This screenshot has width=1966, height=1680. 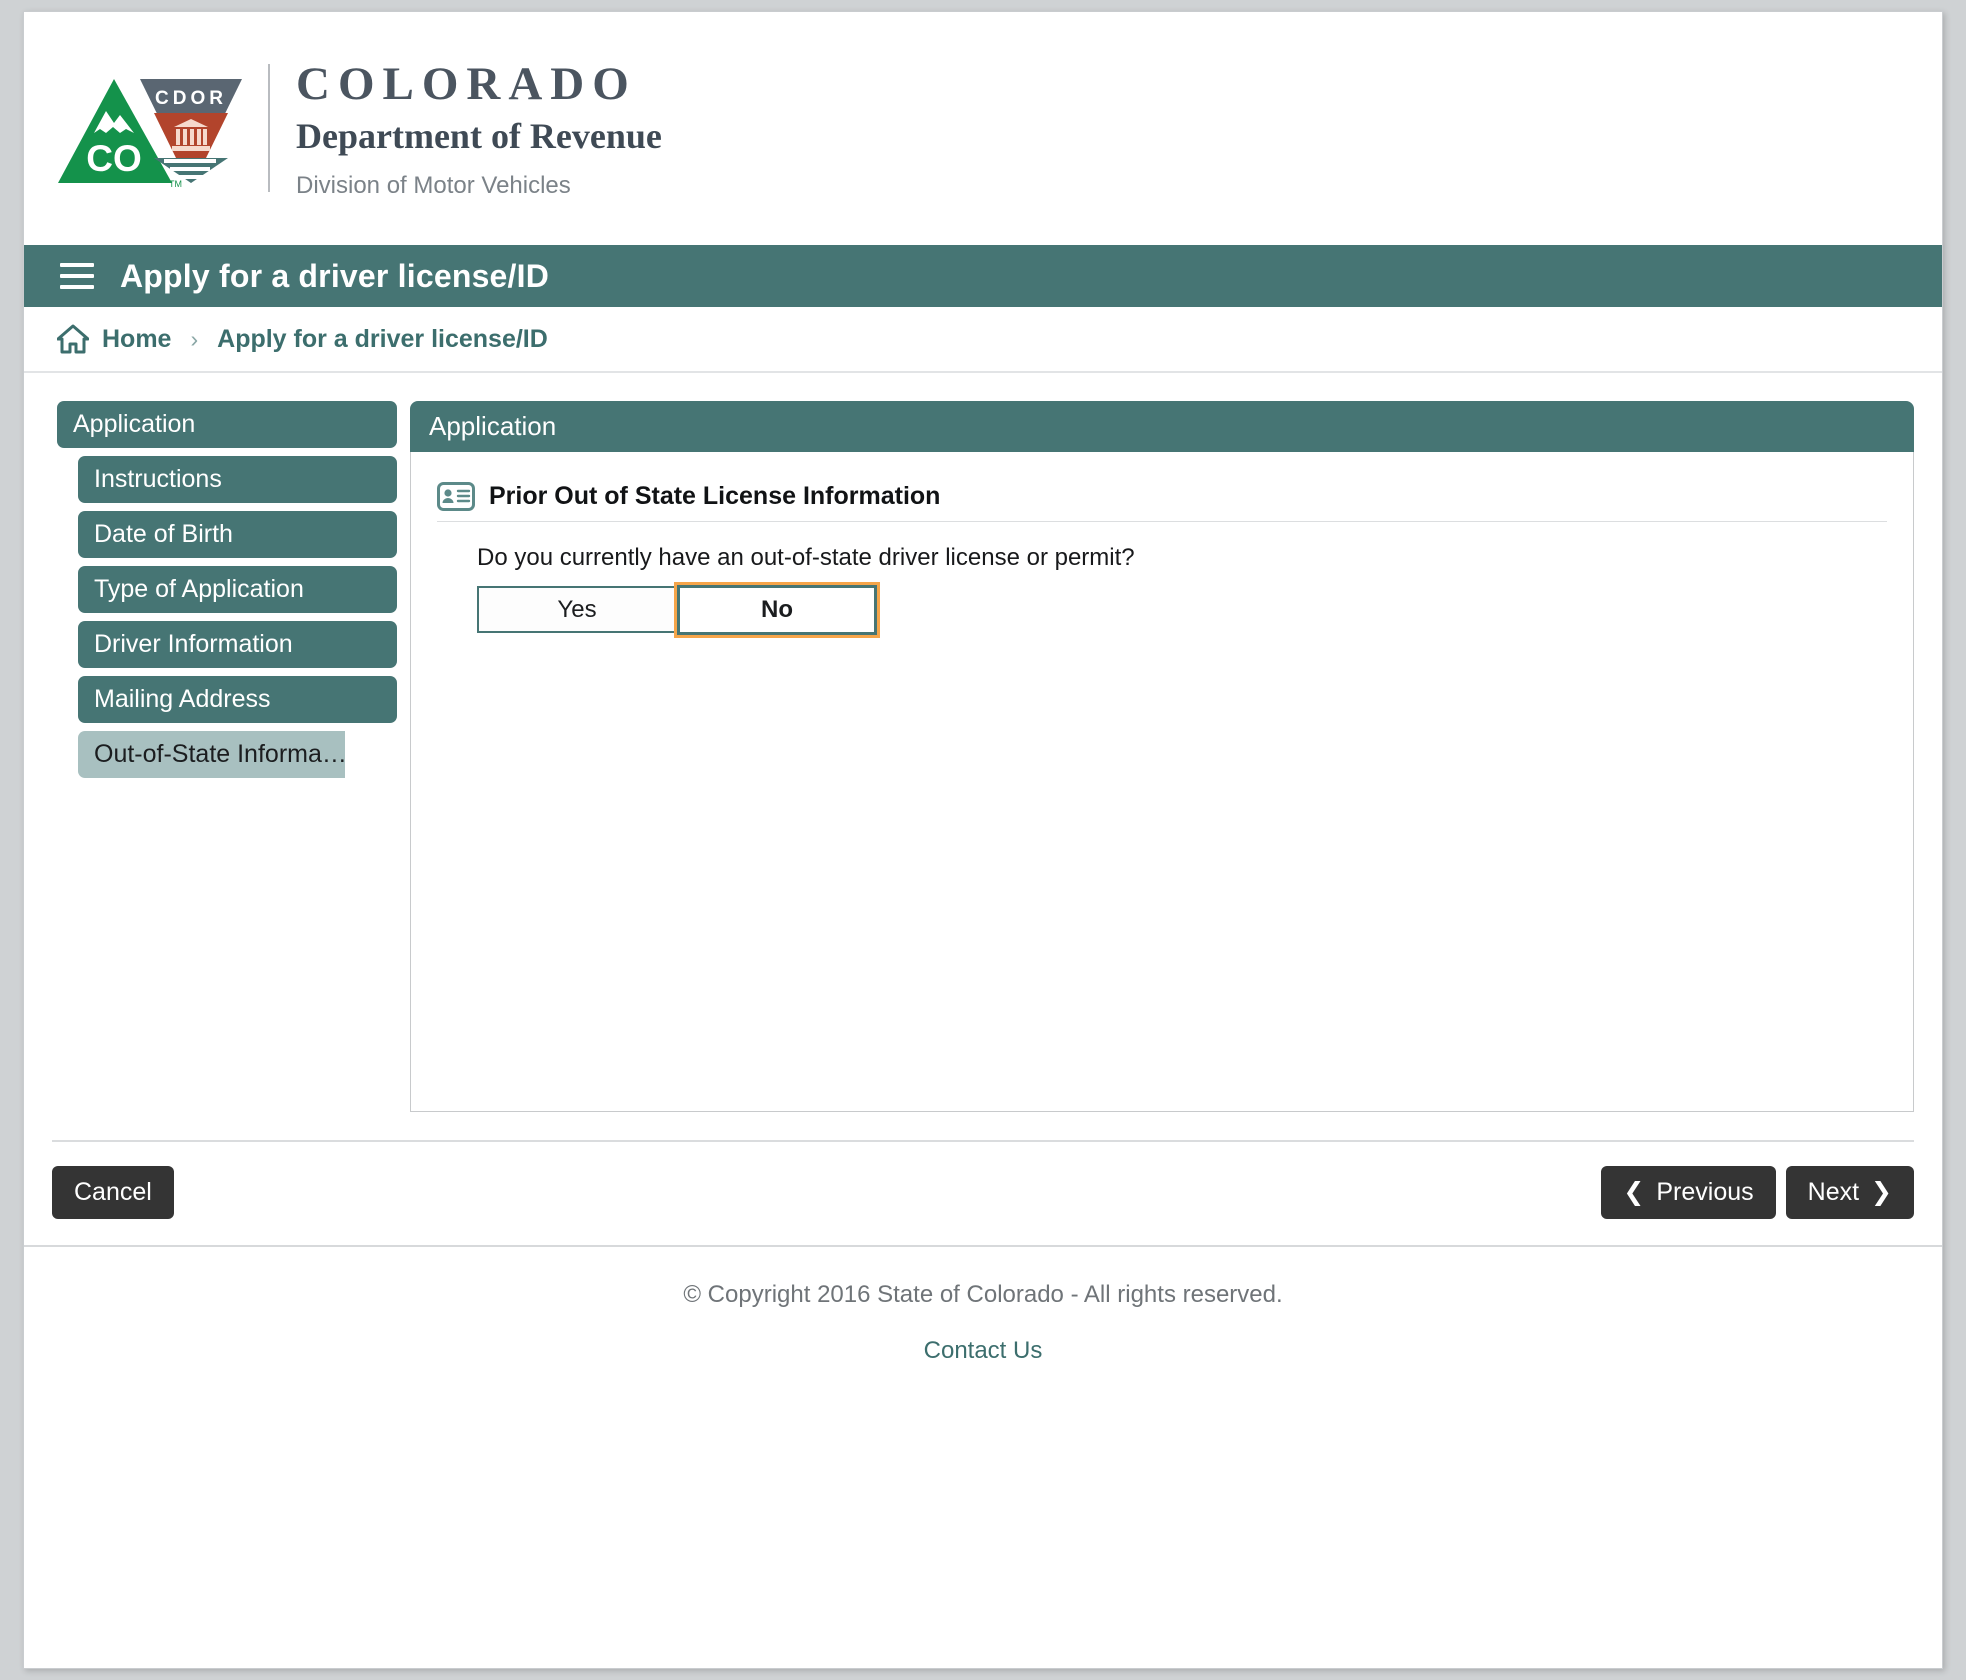 What do you see at coordinates (237, 644) in the screenshot?
I see `sidebar-item-driver-information: Driver Information` at bounding box center [237, 644].